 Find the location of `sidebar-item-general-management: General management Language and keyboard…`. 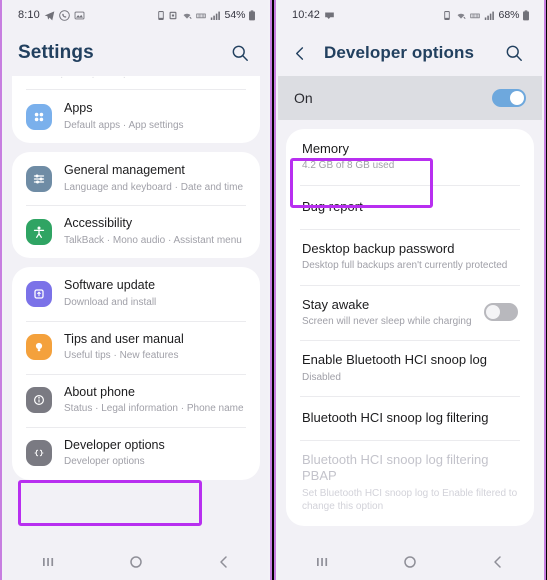

sidebar-item-general-management: General management Language and keyboard… is located at coordinates (136, 178).